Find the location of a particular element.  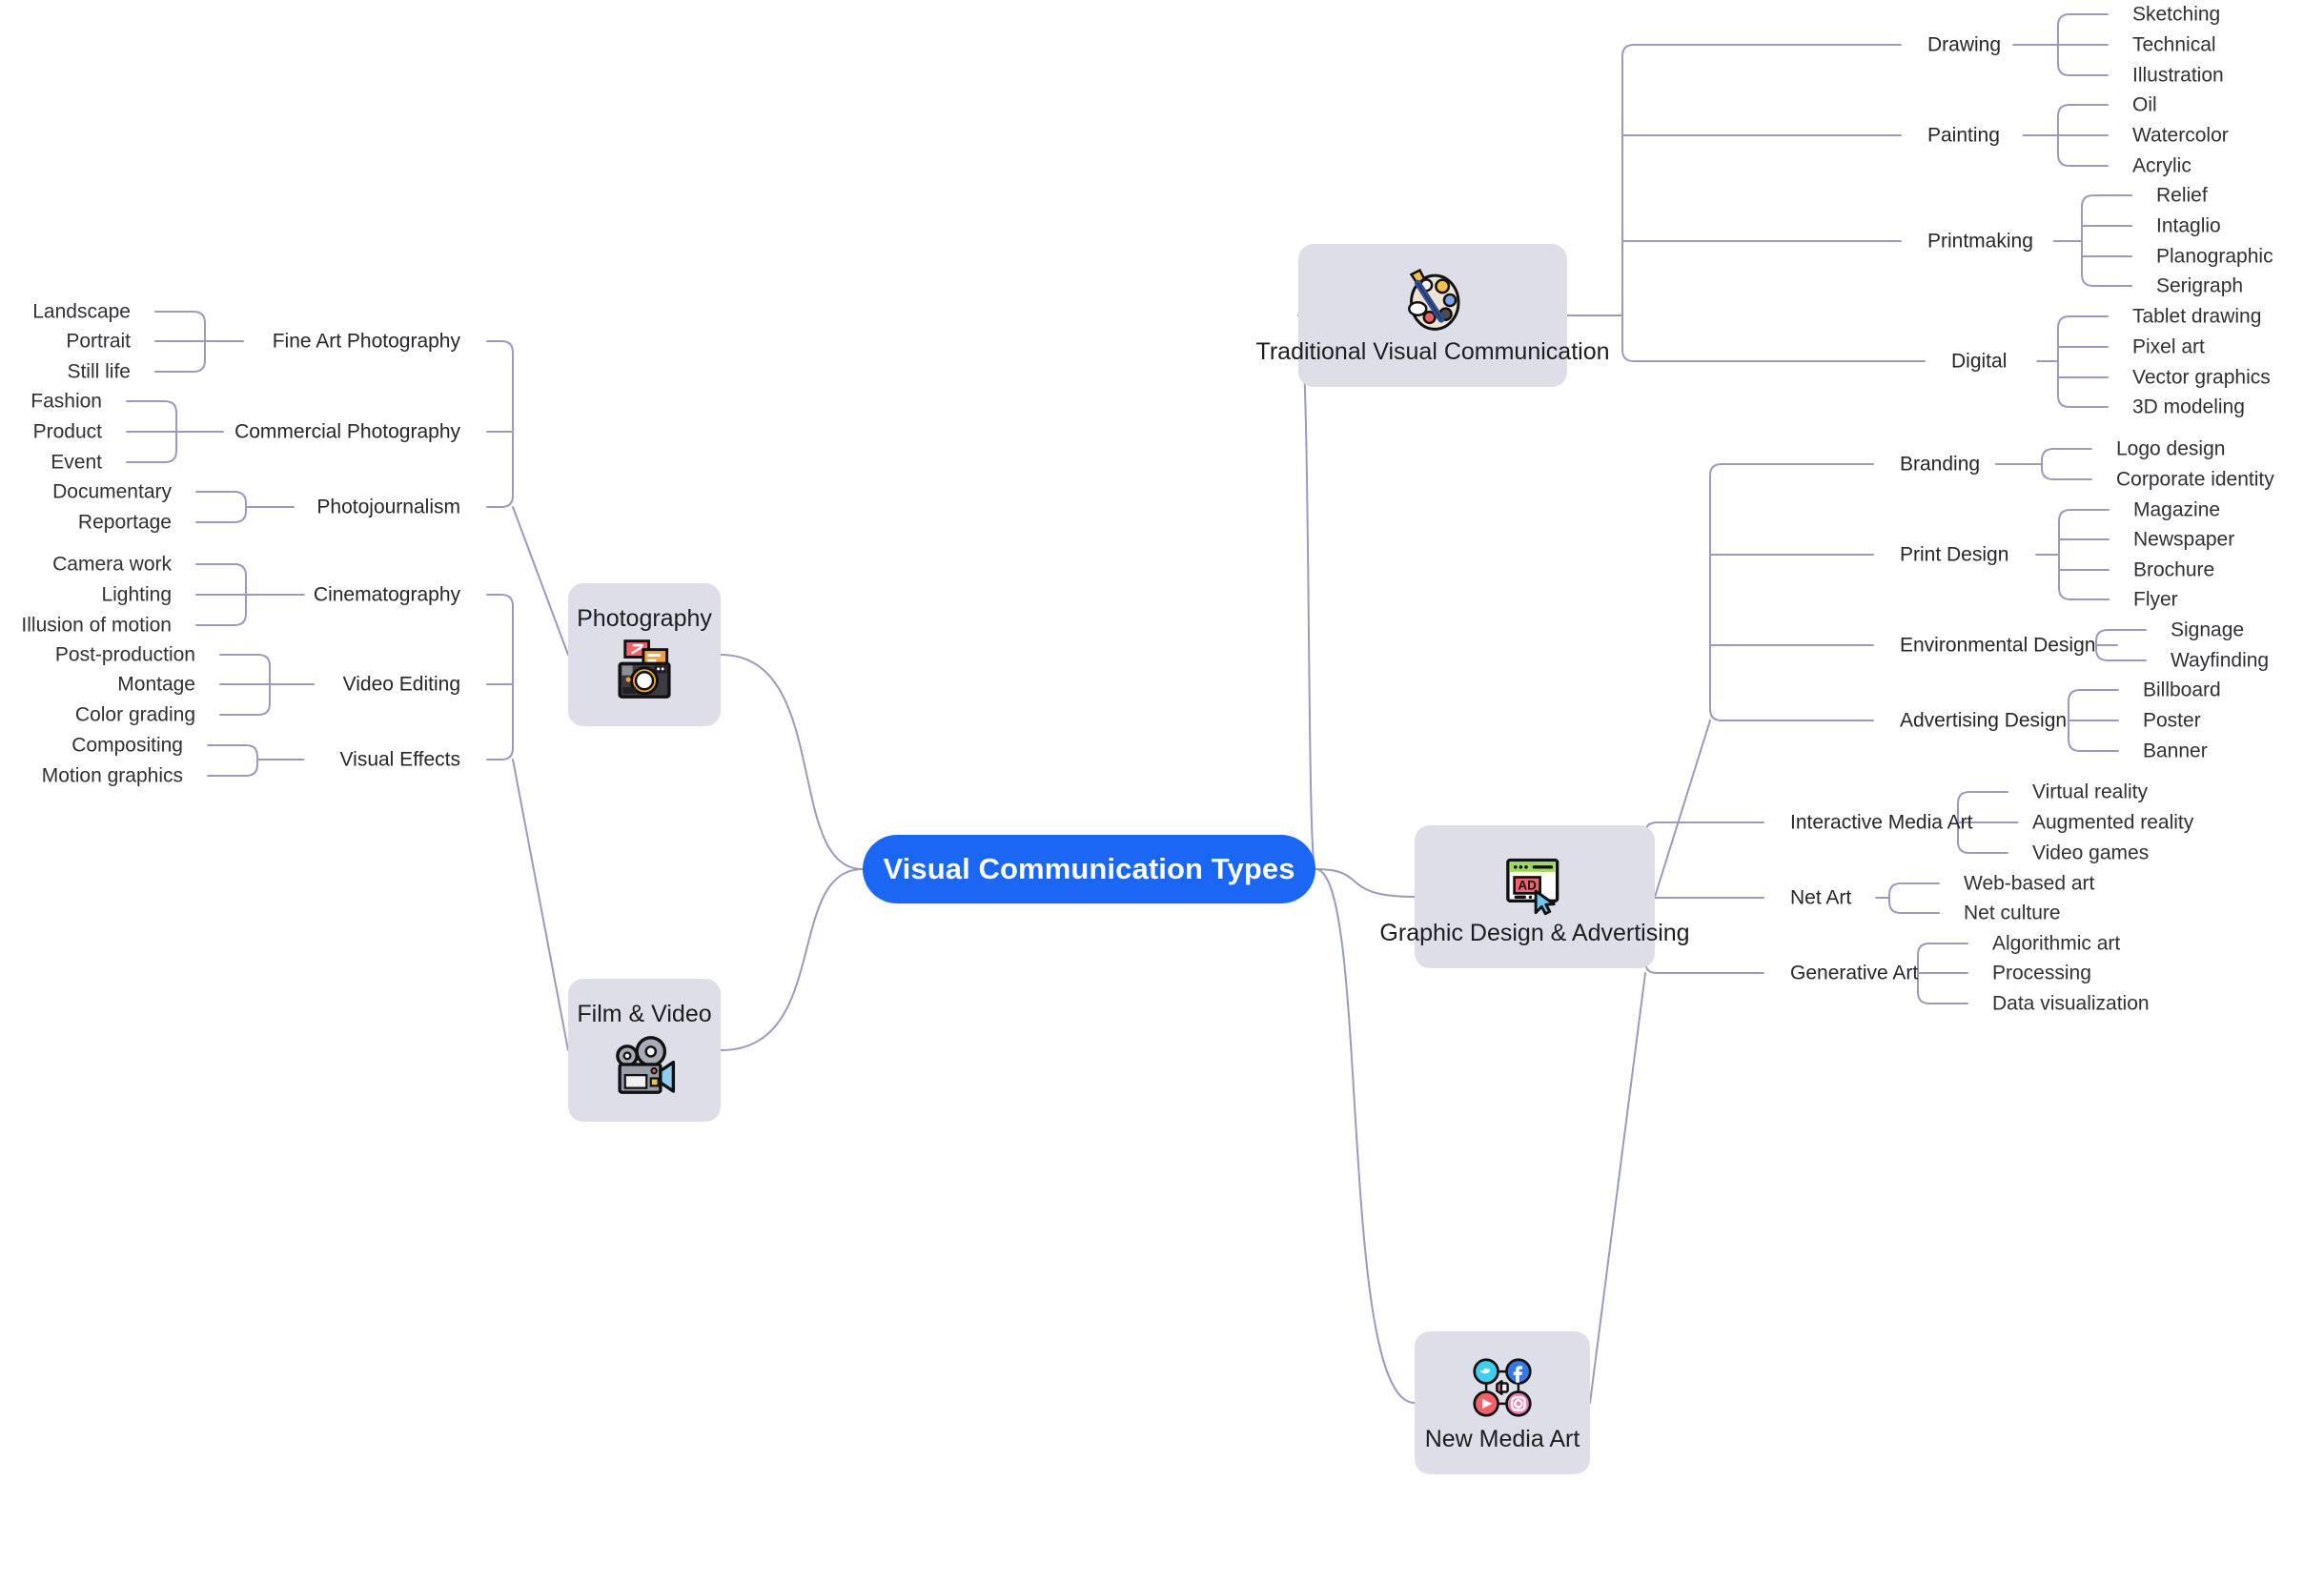

node-label-augmented-reality: Augmented reality is located at coordinates (2112, 823).